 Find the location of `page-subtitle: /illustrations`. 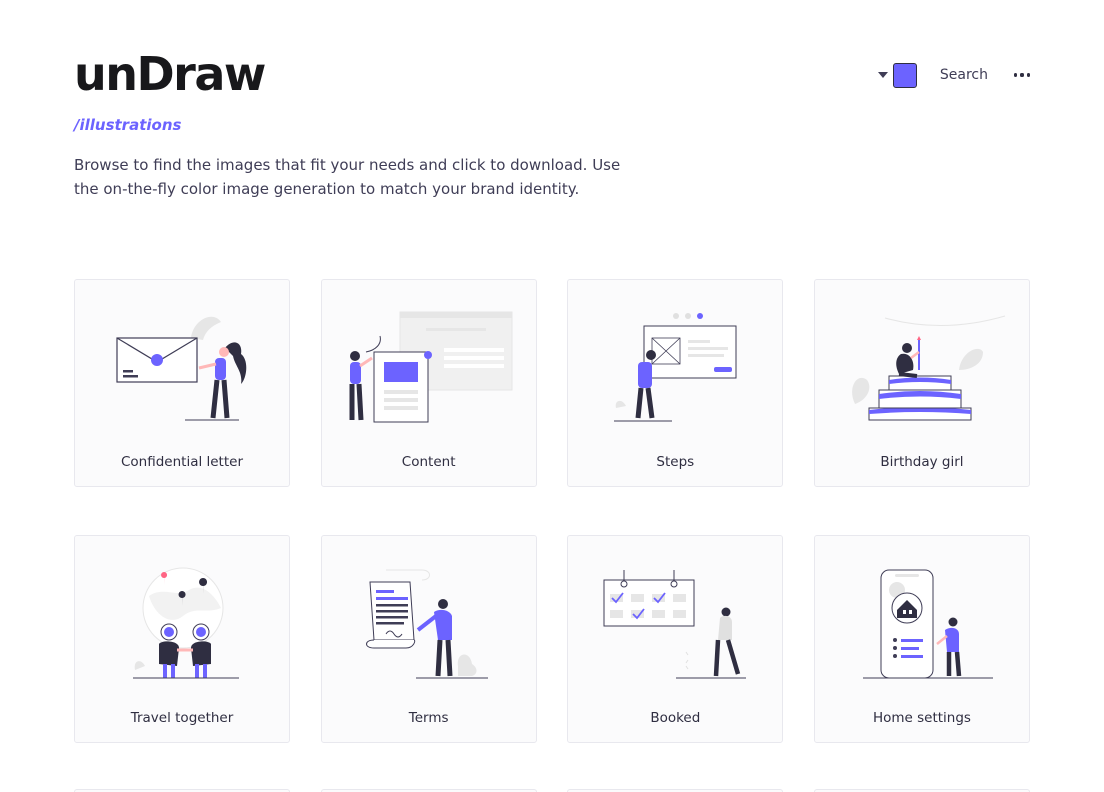

page-subtitle: /illustrations is located at coordinates (128, 125).